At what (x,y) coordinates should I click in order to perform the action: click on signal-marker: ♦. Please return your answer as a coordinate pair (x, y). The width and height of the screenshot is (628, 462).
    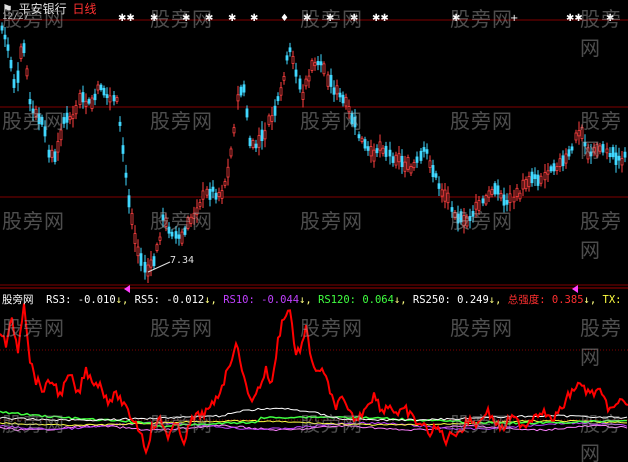
    Looking at the image, I should click on (284, 18).